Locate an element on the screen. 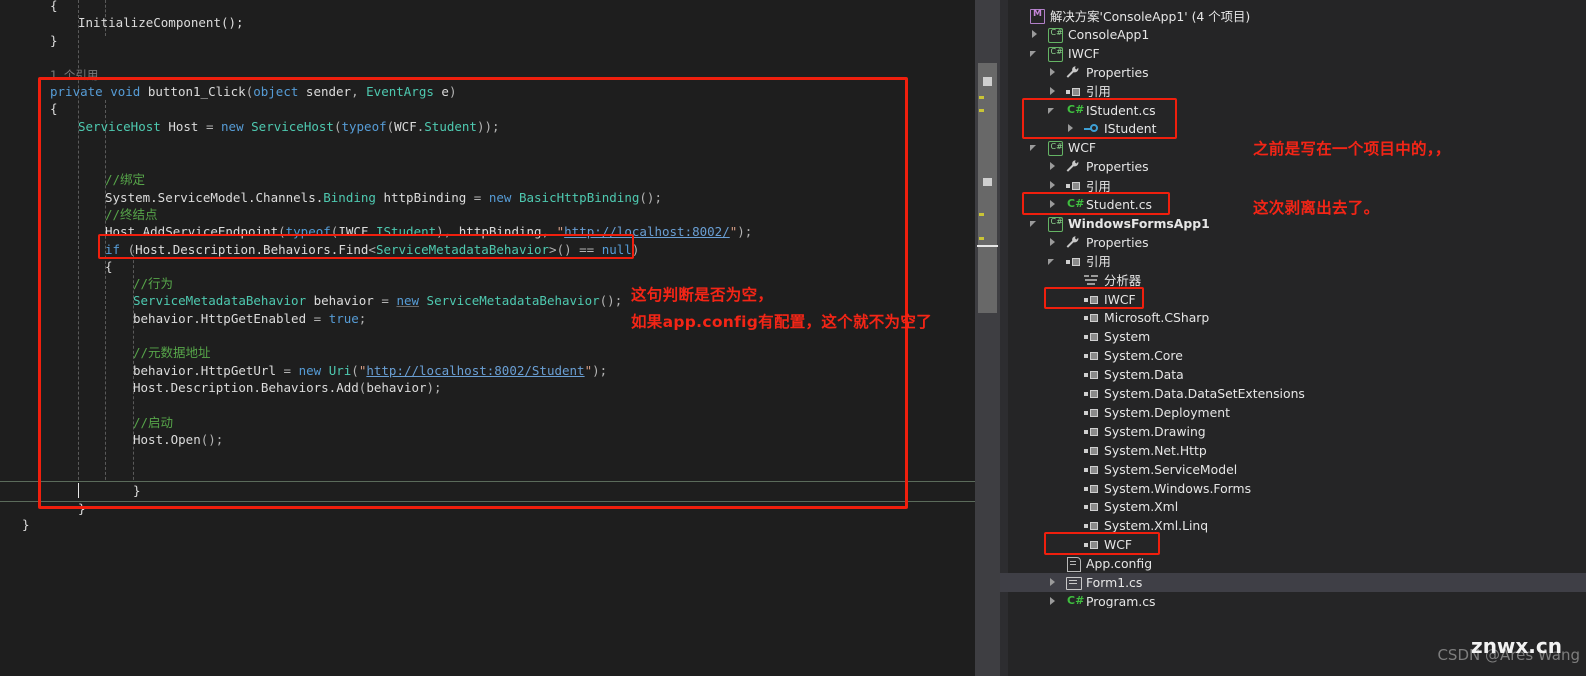 This screenshot has width=1586, height=676. solution-icon is located at coordinates (1037, 16).